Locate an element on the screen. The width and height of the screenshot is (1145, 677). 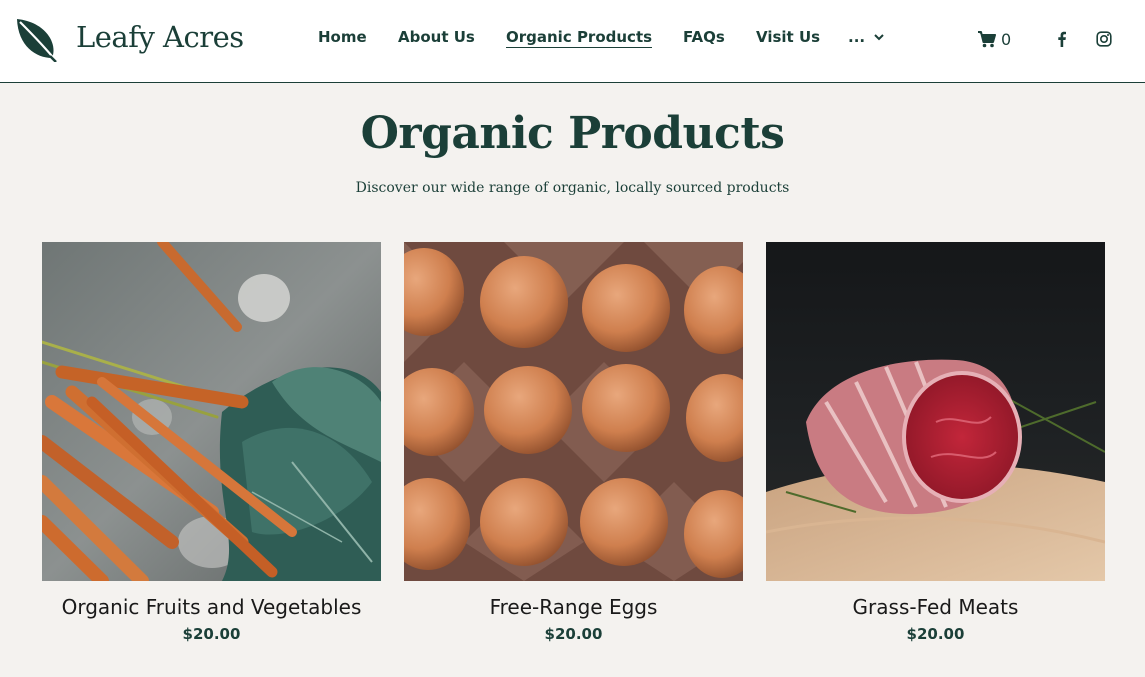
eggs-in-carton-photo is located at coordinates (573, 411).